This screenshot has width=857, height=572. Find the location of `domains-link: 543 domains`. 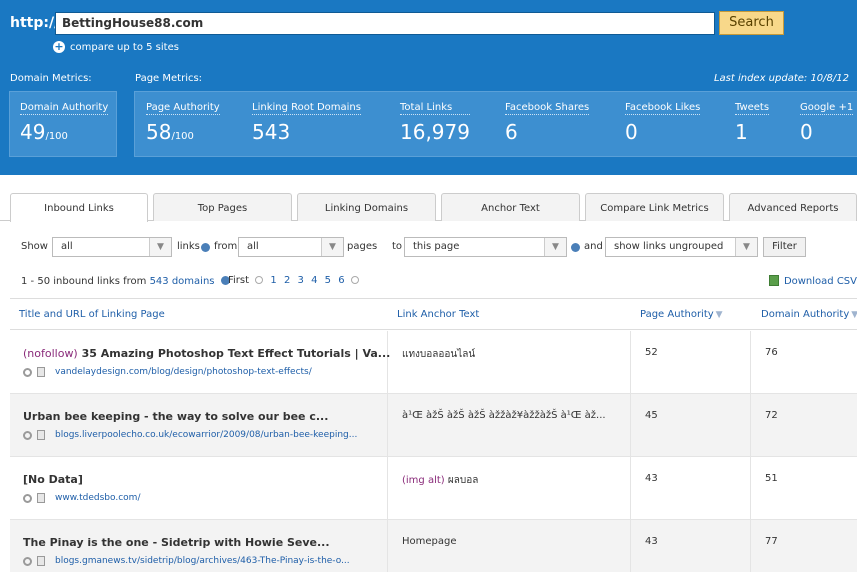

domains-link: 543 domains is located at coordinates (182, 281).